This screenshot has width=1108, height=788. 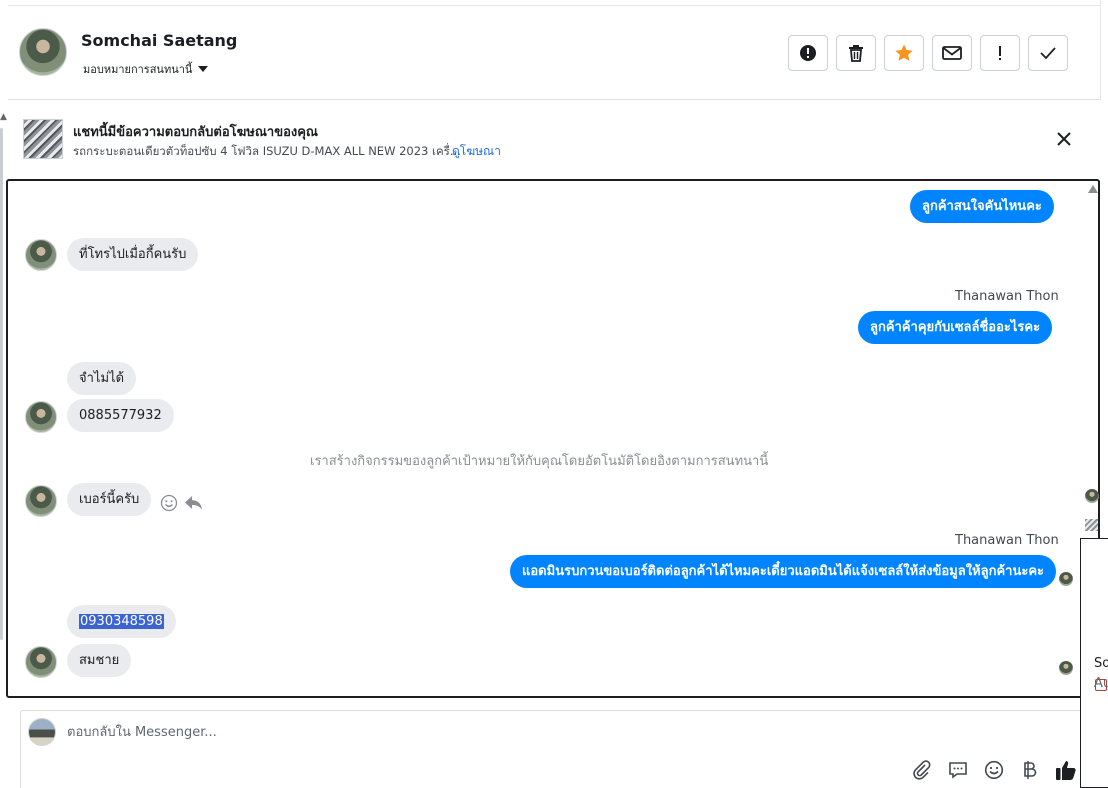 What do you see at coordinates (3, 117) in the screenshot?
I see `scroll-up-caret-icon: ▲` at bounding box center [3, 117].